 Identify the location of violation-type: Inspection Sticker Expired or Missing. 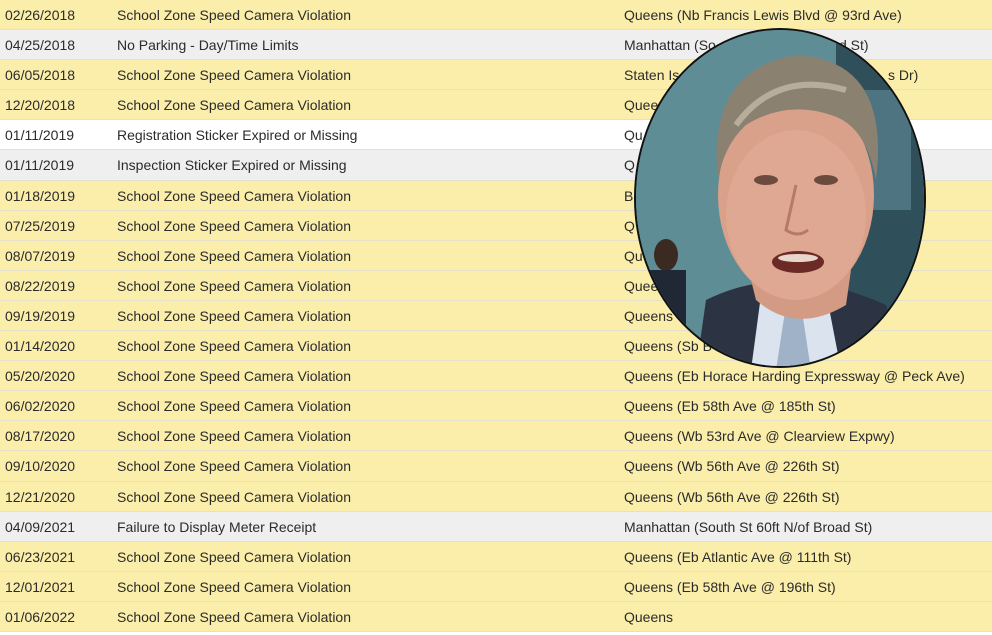
(232, 165).